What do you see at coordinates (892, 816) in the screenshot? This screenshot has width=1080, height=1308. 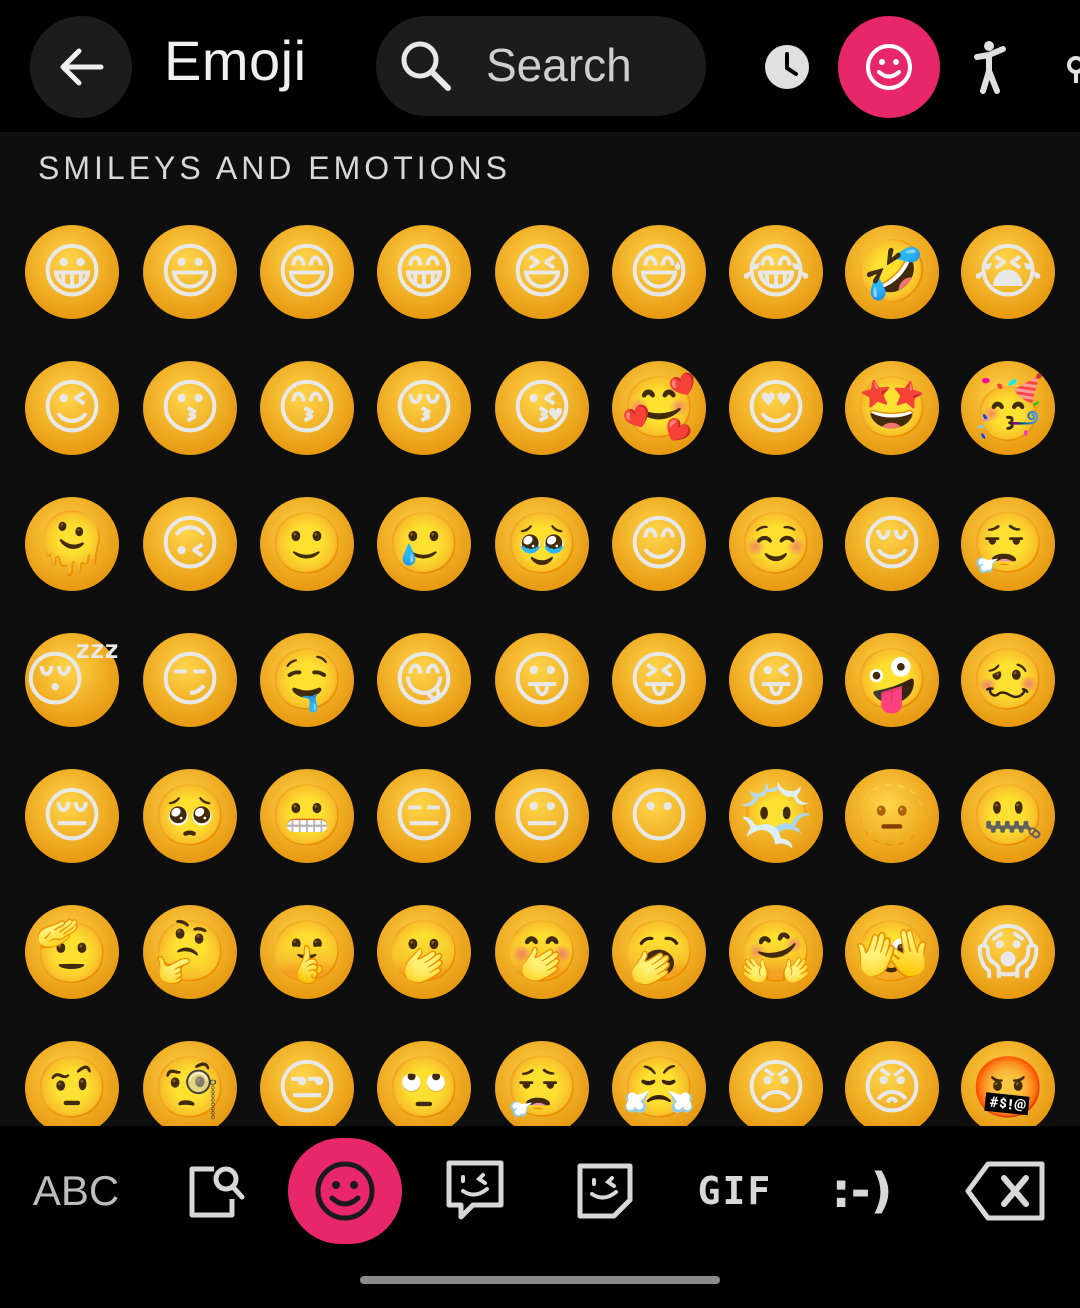 I see `emoji-key: 🫥` at bounding box center [892, 816].